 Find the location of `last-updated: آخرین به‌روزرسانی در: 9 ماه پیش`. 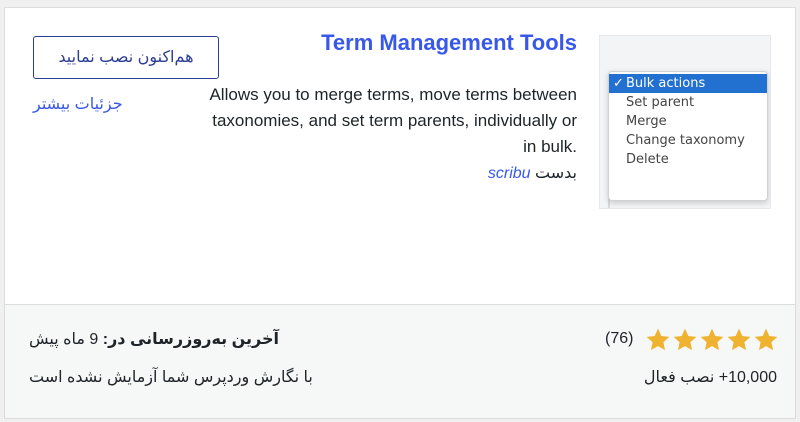

last-updated: آخرین به‌روزرسانی در: 9 ماه پیش is located at coordinates (154, 339).